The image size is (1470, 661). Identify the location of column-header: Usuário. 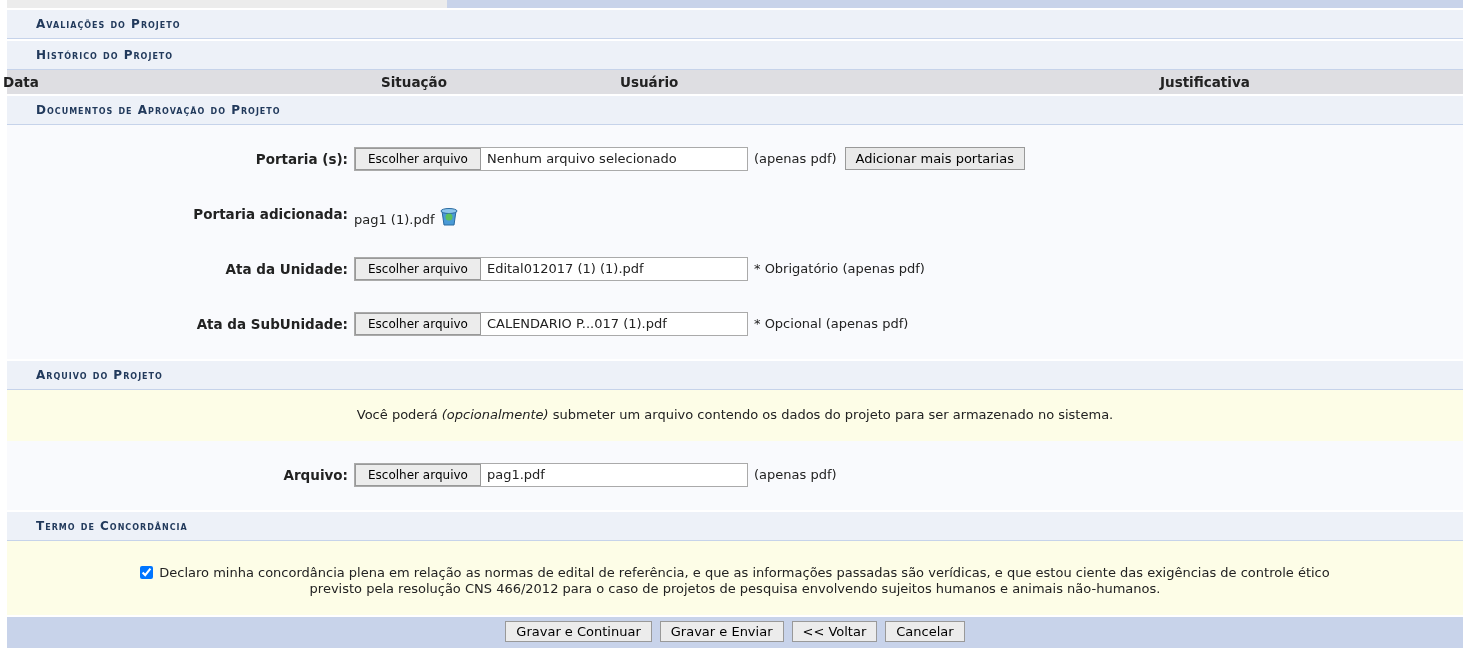
(649, 82).